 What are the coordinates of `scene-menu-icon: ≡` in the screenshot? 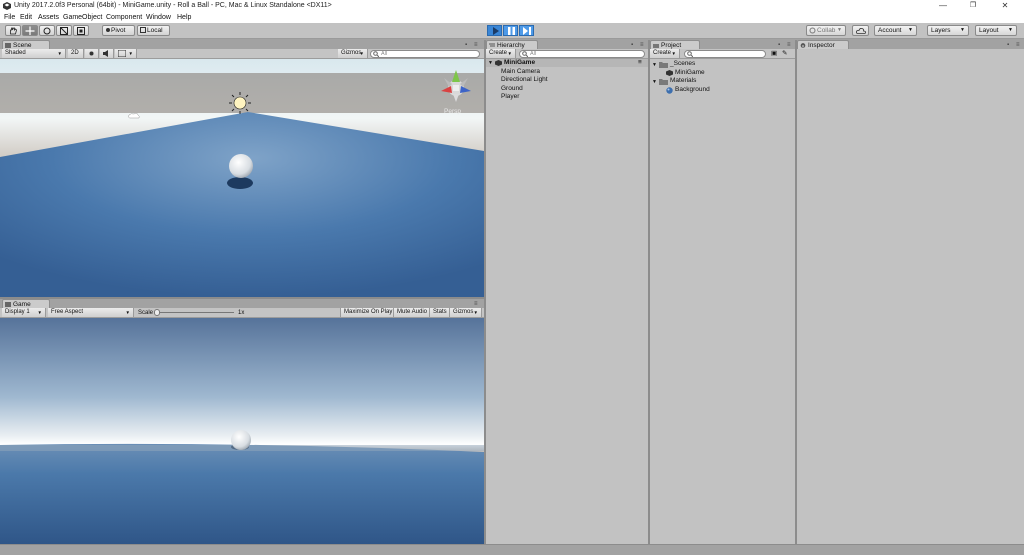 It's located at (476, 45).